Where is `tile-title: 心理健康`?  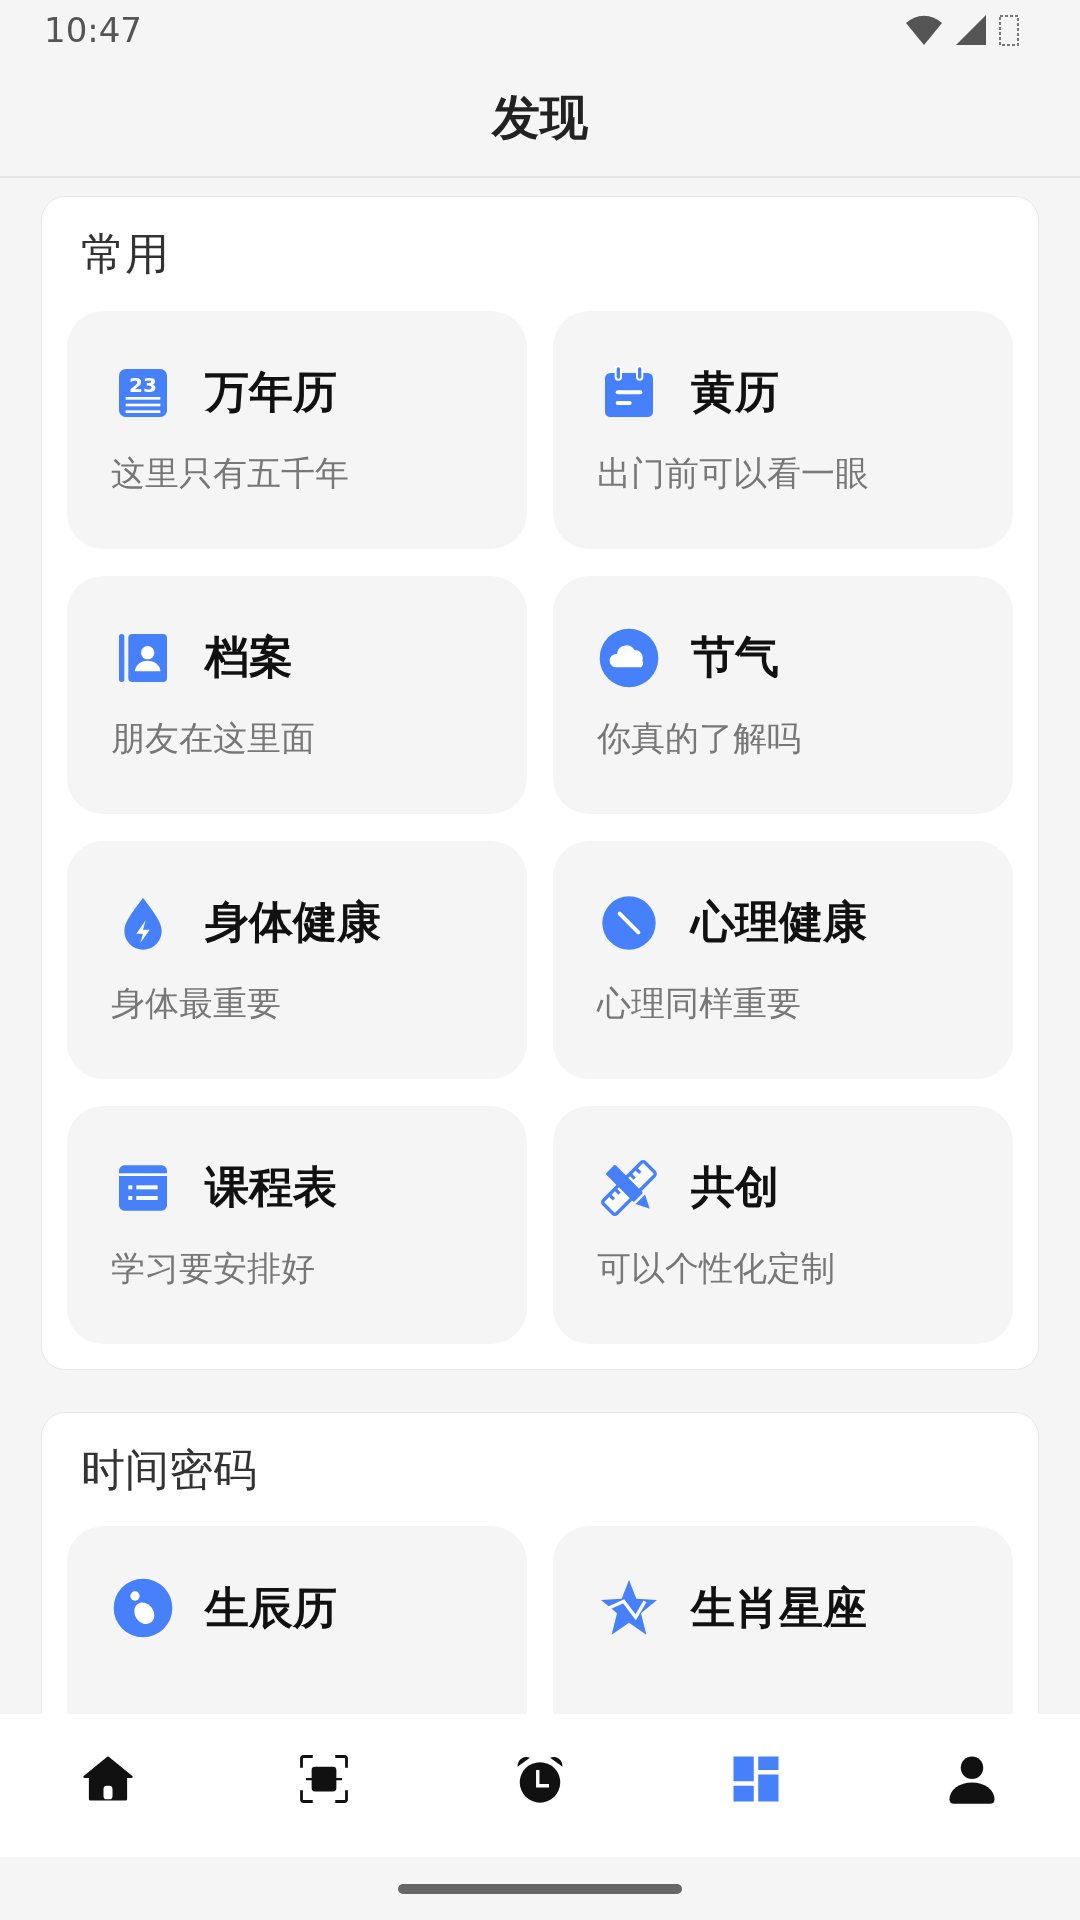
tile-title: 心理健康 is located at coordinates (779, 922).